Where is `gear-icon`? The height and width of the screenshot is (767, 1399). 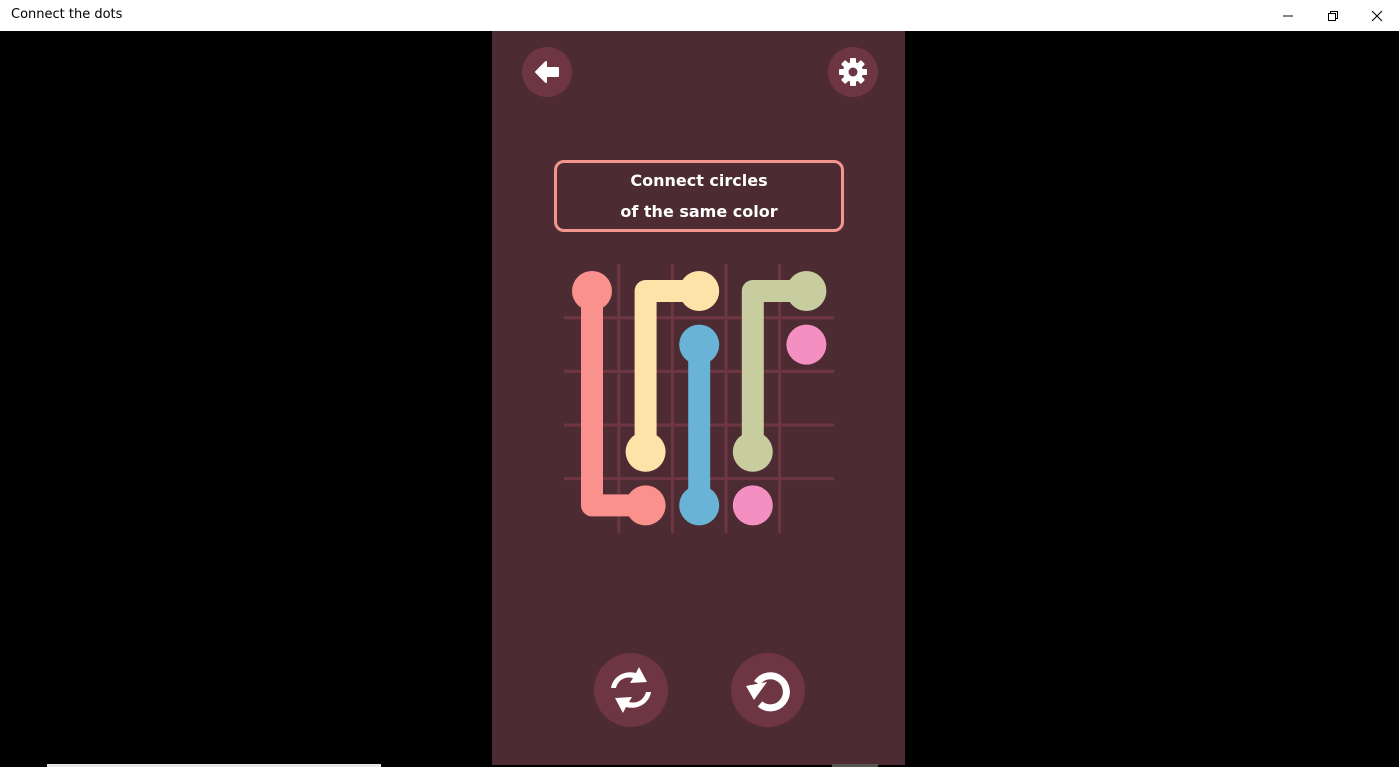
gear-icon is located at coordinates (853, 72).